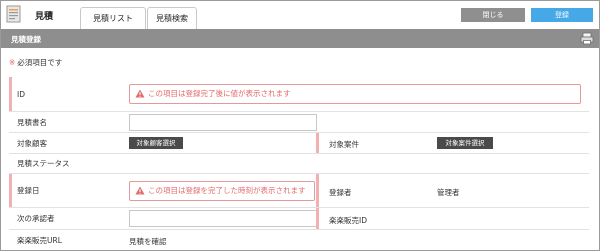  What do you see at coordinates (223, 218) in the screenshot?
I see `next-approver-input` at bounding box center [223, 218].